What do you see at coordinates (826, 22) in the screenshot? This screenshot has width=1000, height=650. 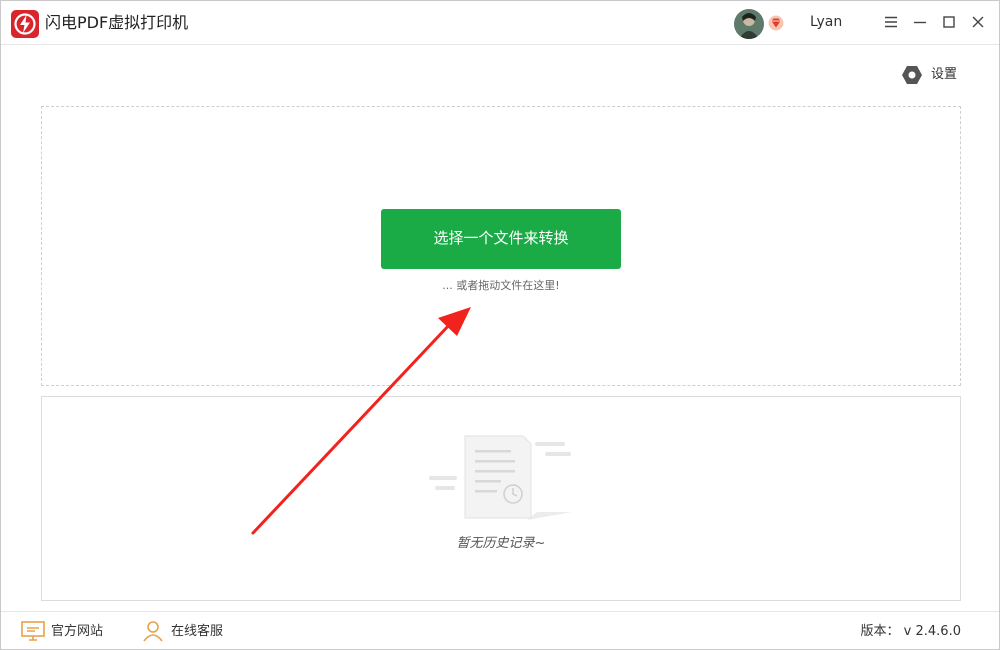 I see `username: Lyan` at bounding box center [826, 22].